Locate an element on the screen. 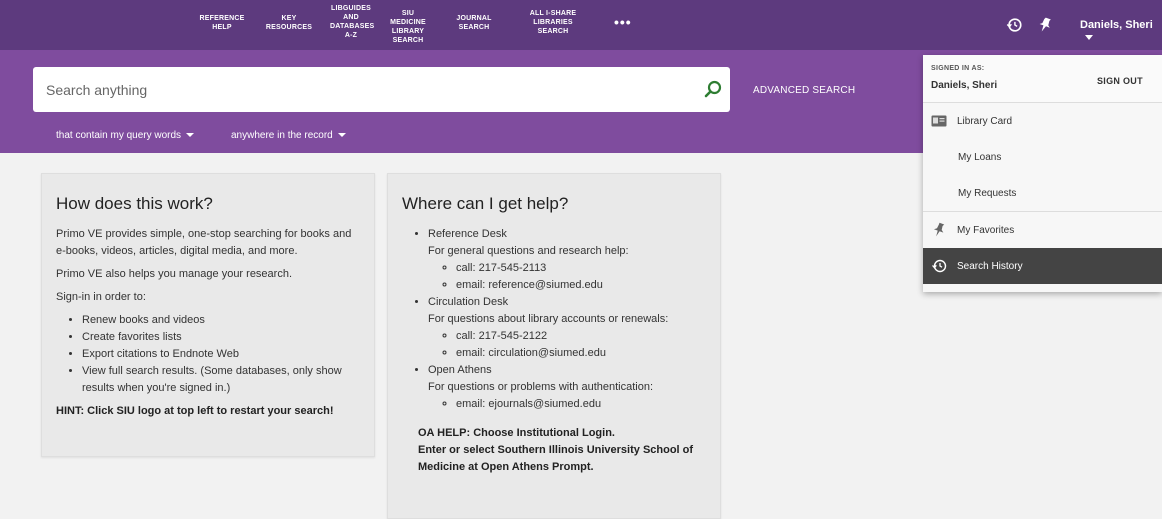  user-name: Daniels, Sheri is located at coordinates (1116, 25).